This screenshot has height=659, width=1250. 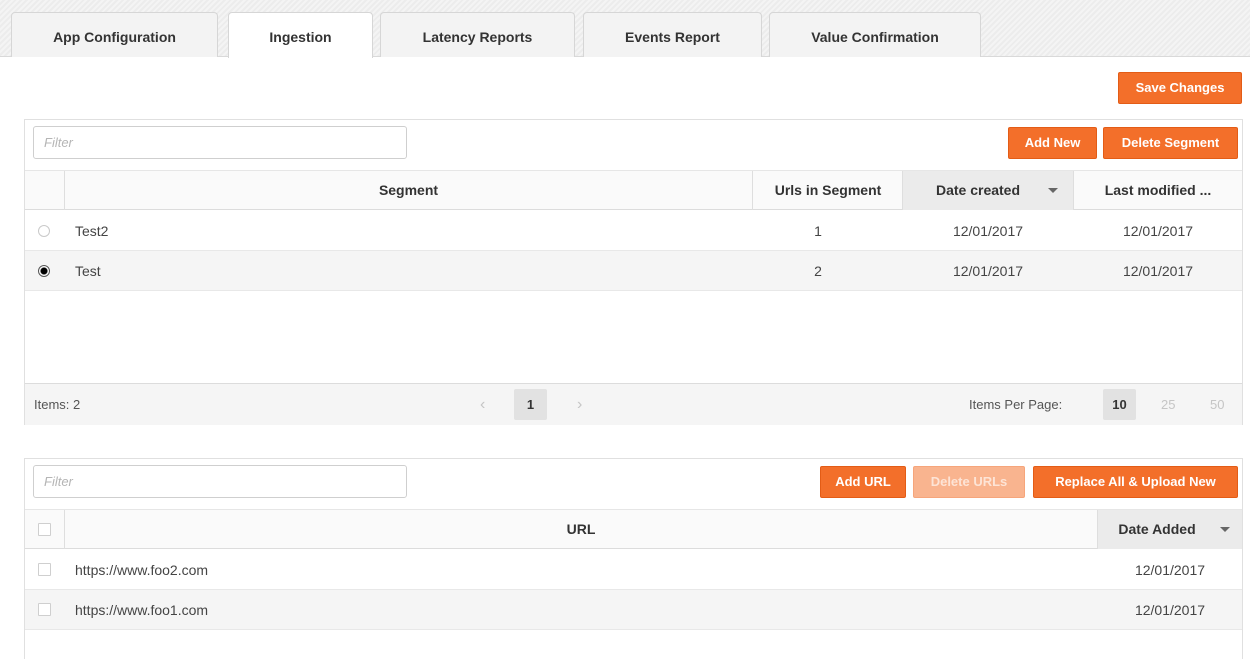 I want to click on tab-latency-reports: Latency Reports, so click(x=477, y=34).